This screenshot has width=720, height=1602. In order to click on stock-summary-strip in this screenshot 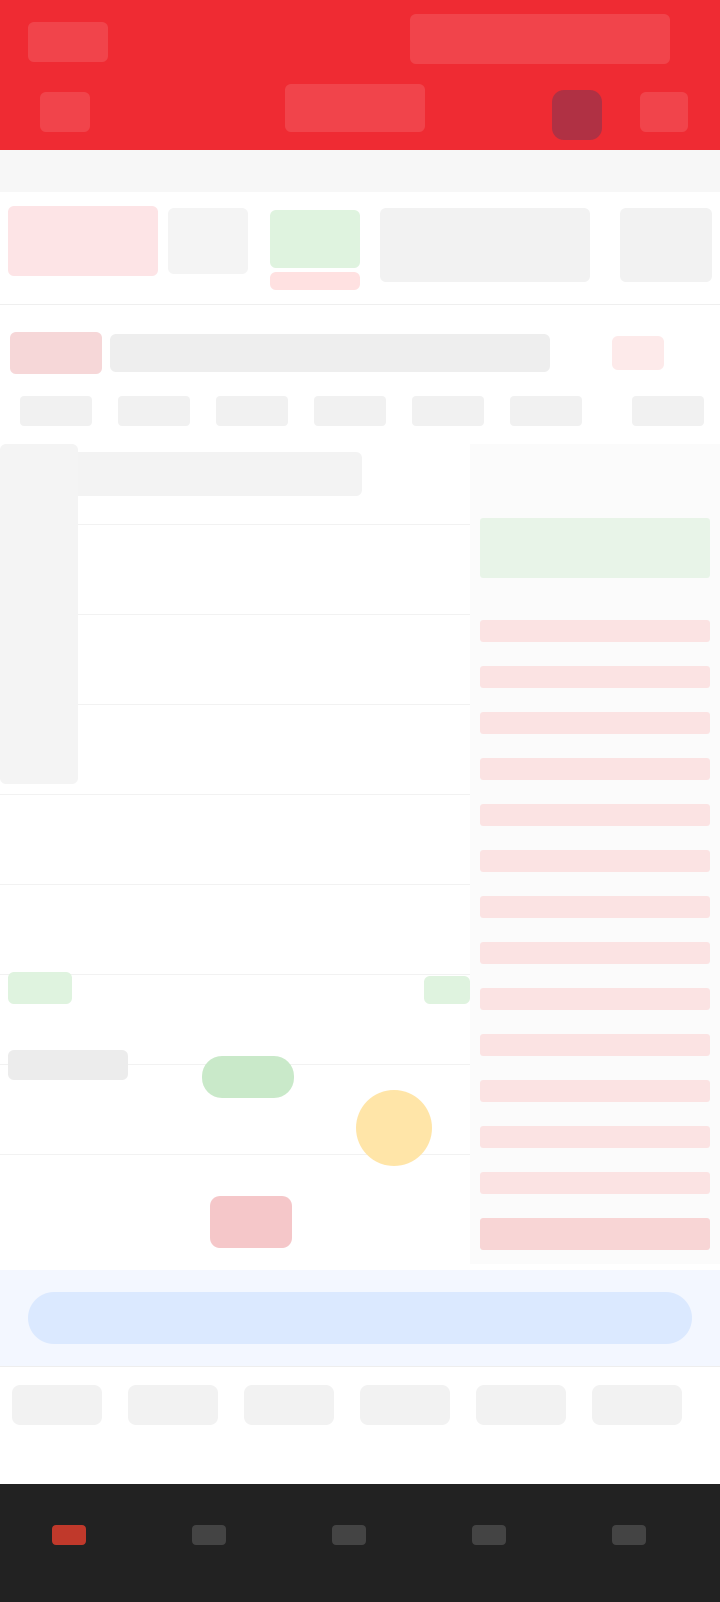, I will do `click(360, 248)`.